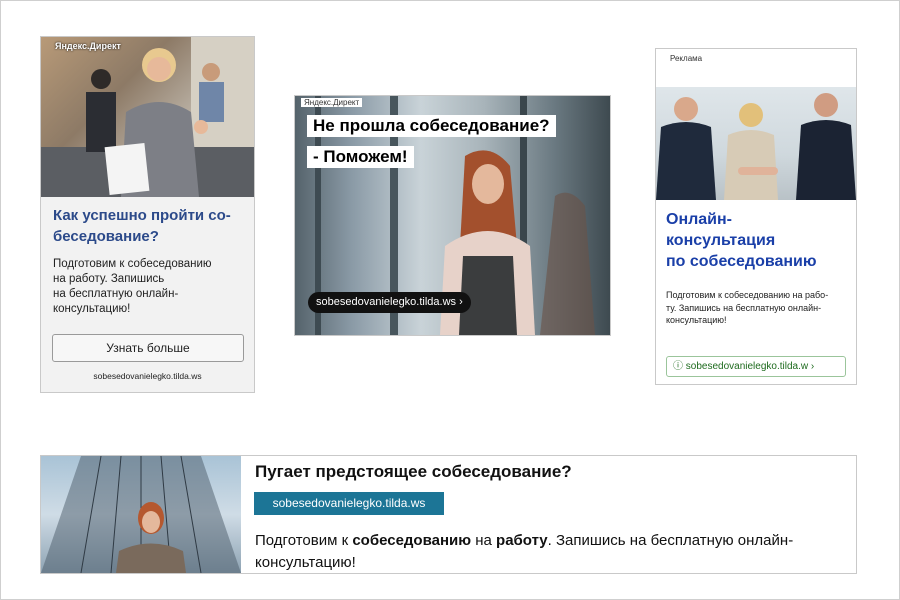 This screenshot has height=600, width=900. Describe the element at coordinates (304, 540) in the screenshot. I see `ad-body-part: Подготовим к` at that location.